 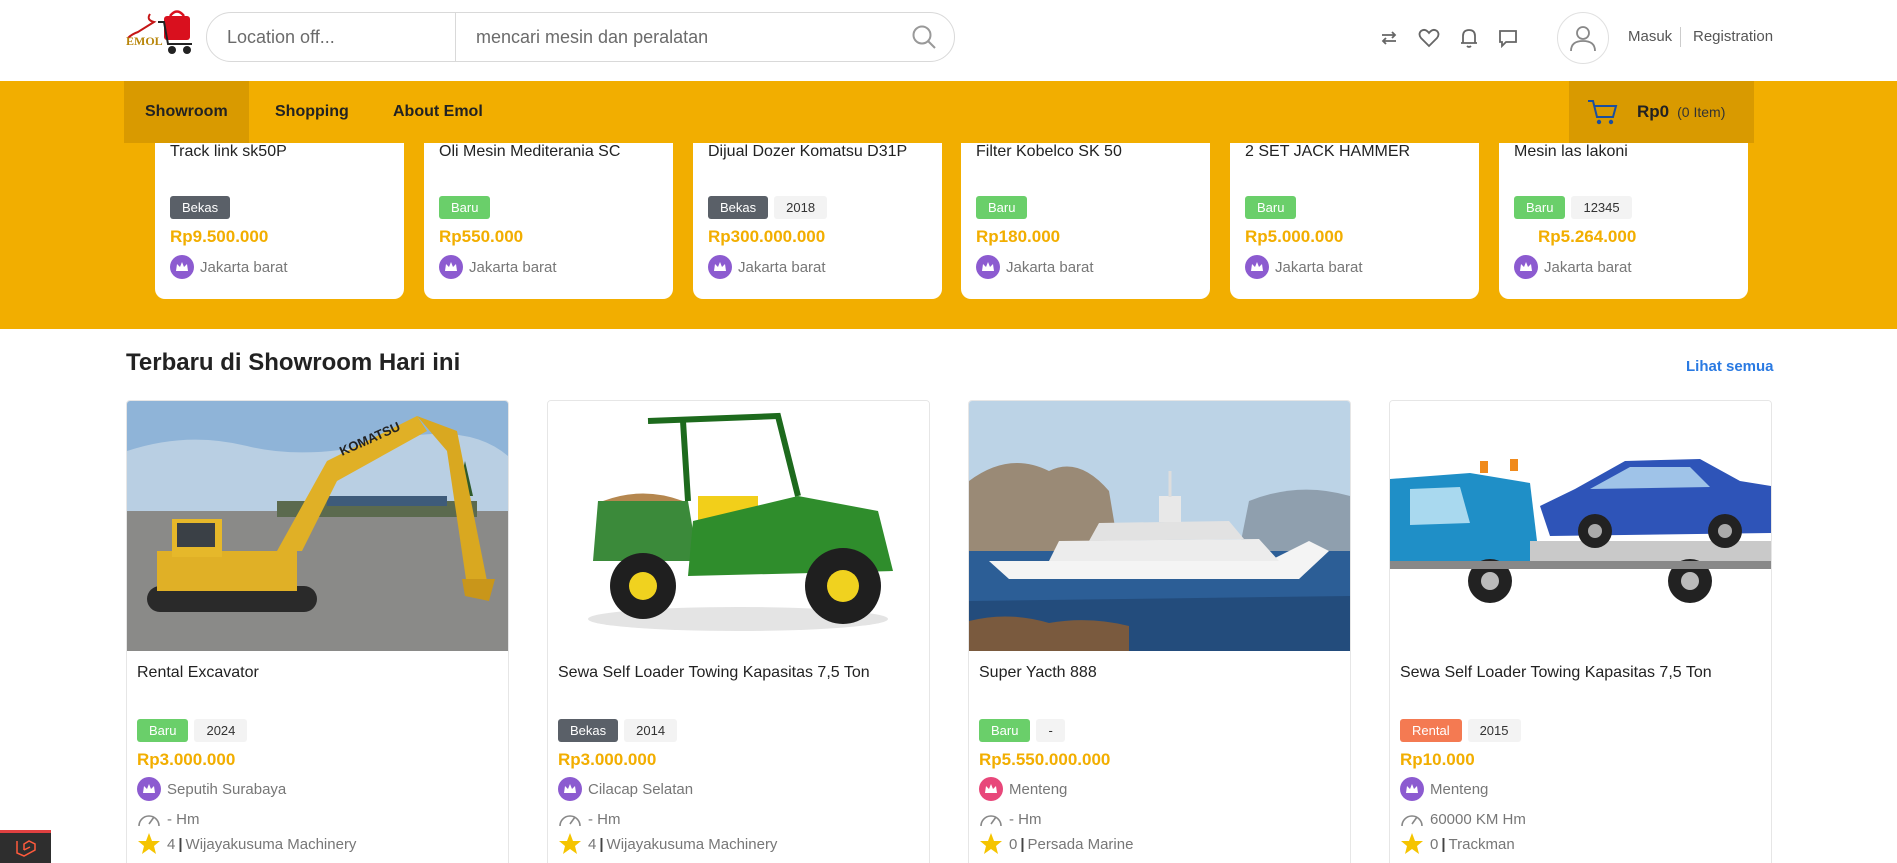 I want to click on rating-label: 0, so click(x=1013, y=844).